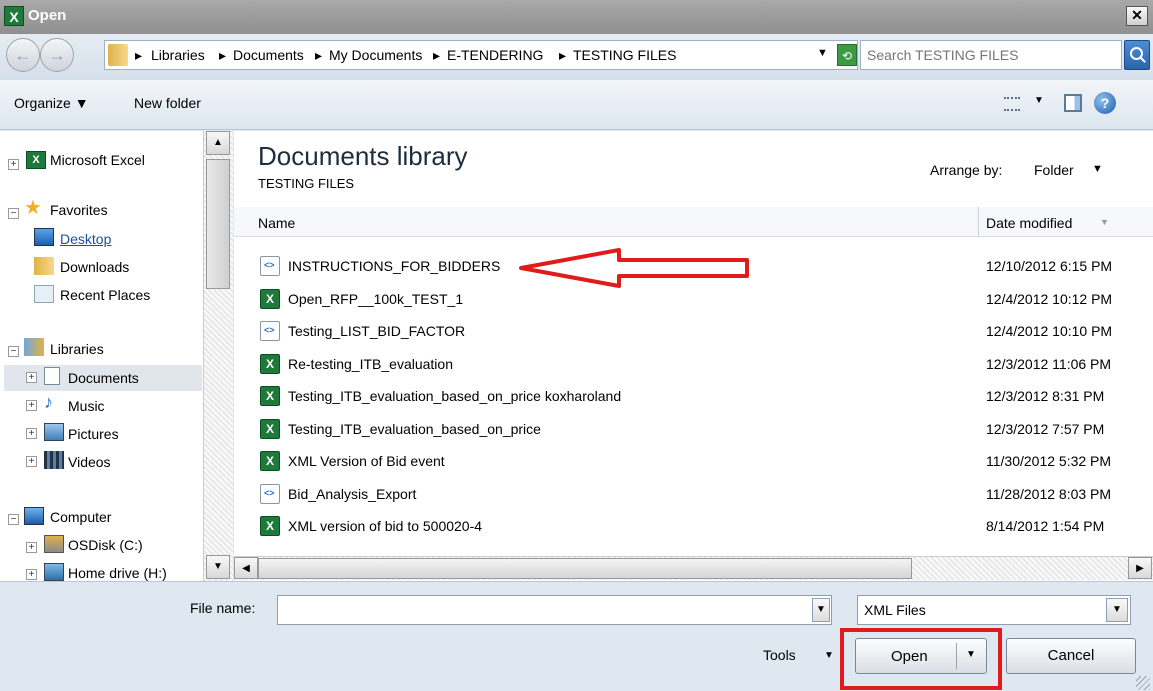 Image resolution: width=1153 pixels, height=691 pixels. I want to click on tools-button: Tools, so click(779, 655).